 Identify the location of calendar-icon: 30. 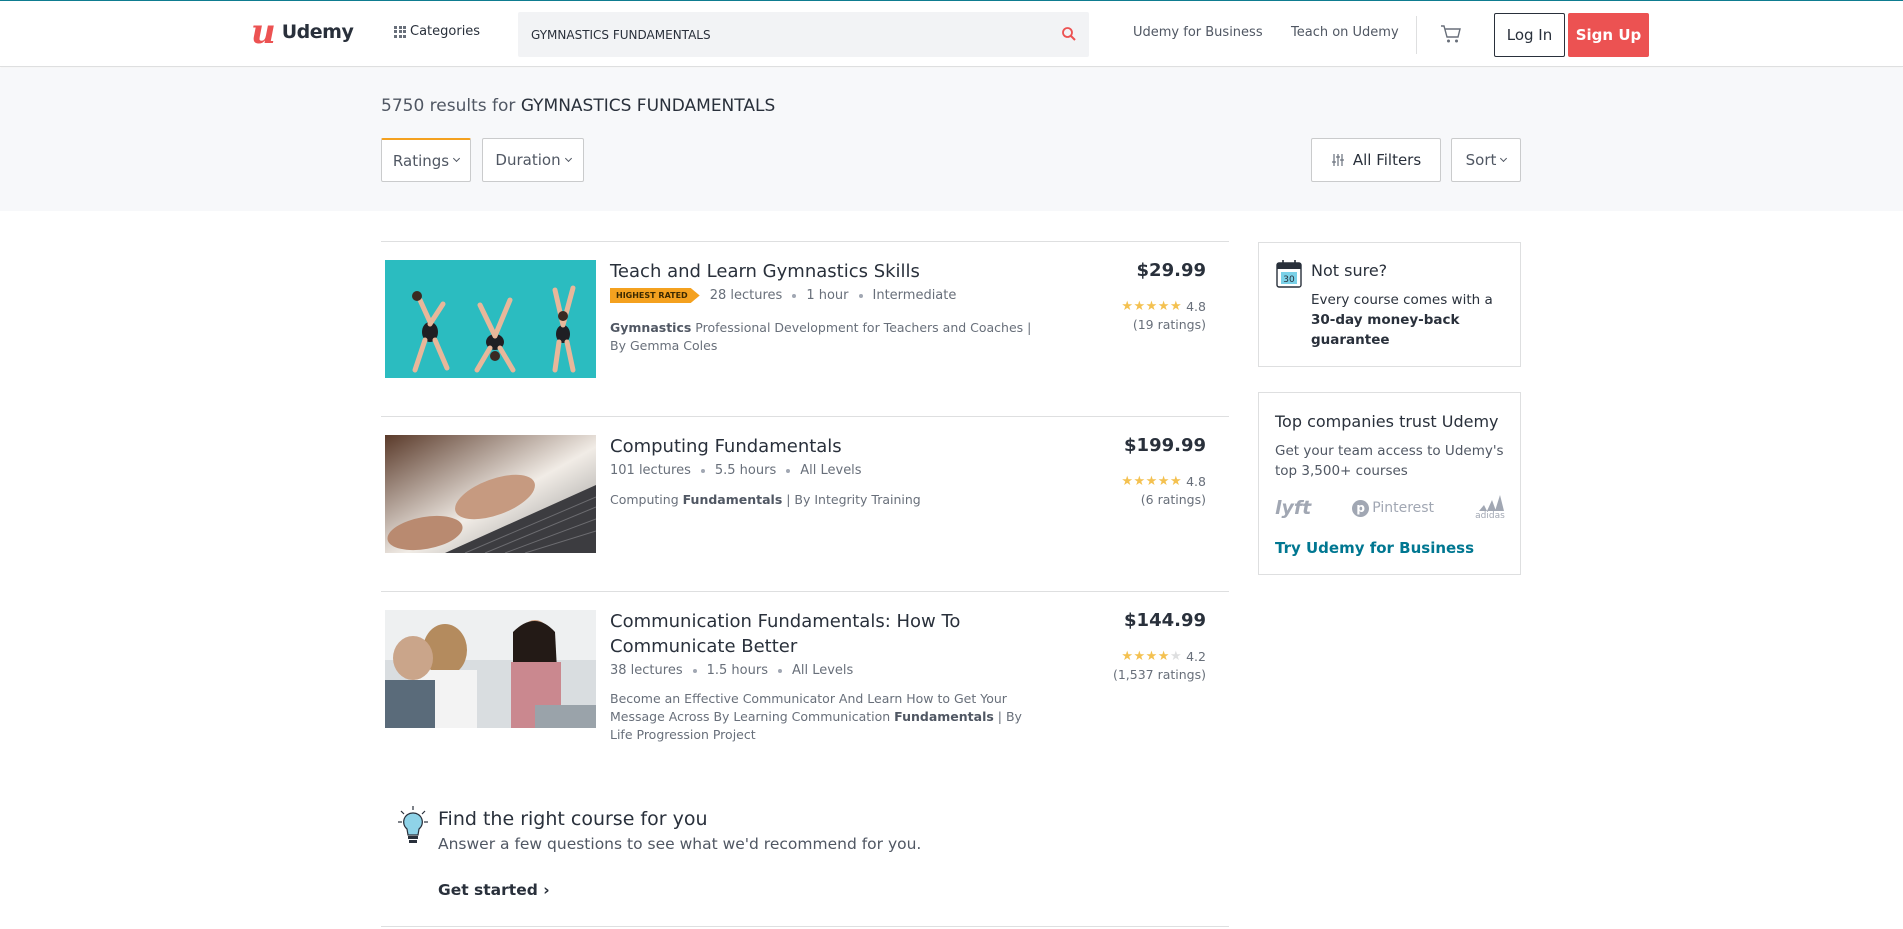
(1289, 274).